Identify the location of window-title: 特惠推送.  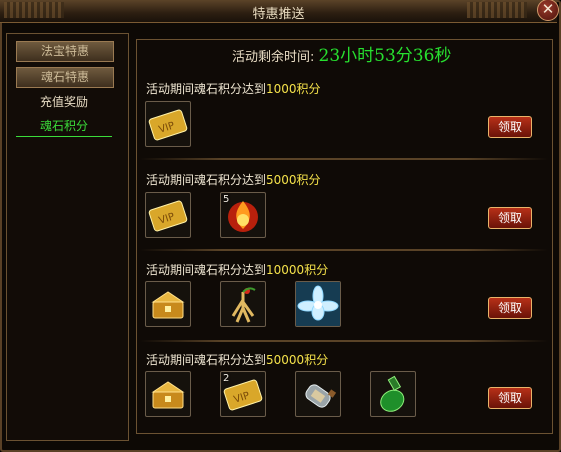
(278, 14).